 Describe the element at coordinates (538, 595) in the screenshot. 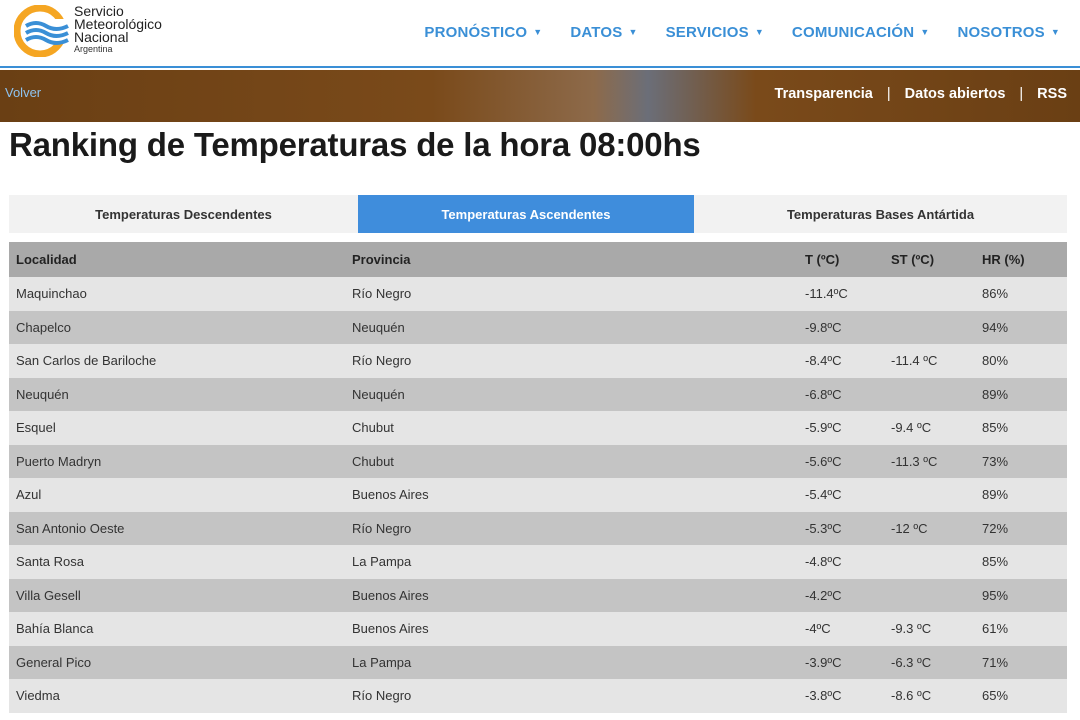

I see `table-row: Villa Gesell Buenos Aires -4.2ºC 95%` at that location.